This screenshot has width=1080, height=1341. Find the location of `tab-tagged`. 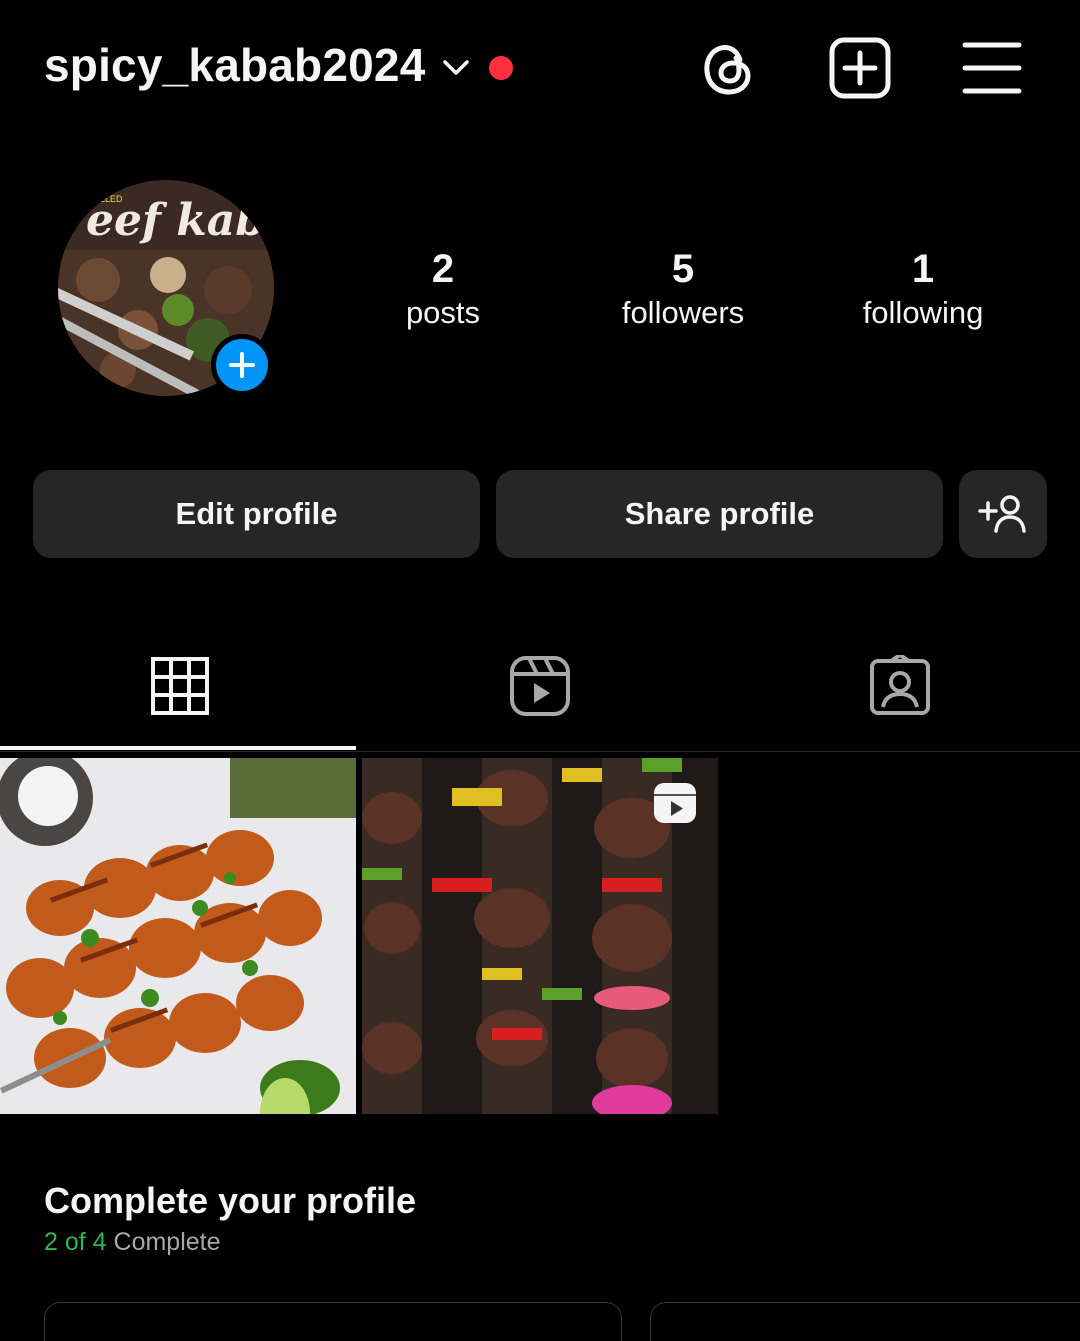

tab-tagged is located at coordinates (900, 691).